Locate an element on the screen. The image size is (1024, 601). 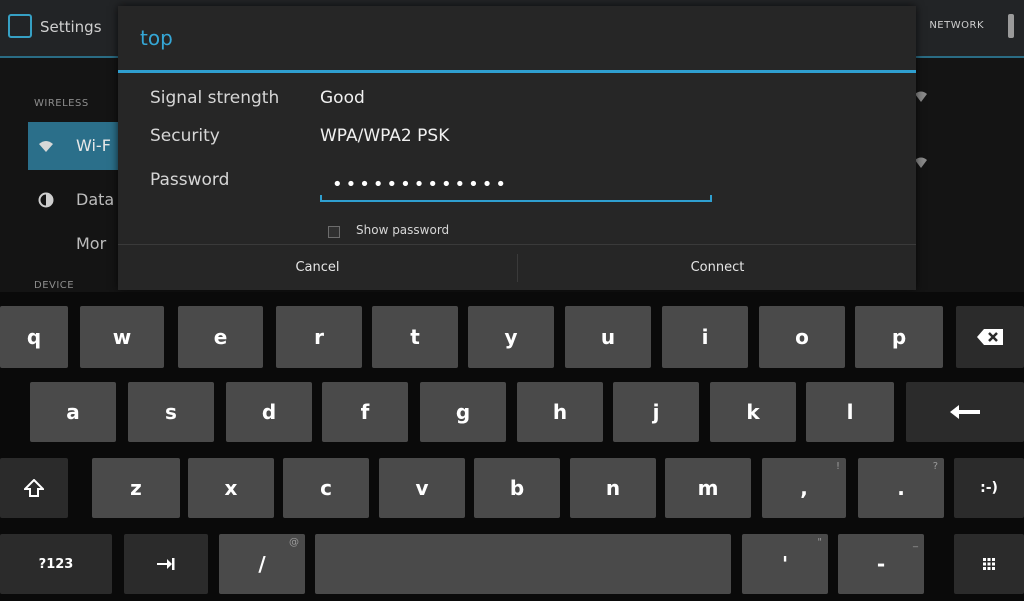
key-h: h is located at coordinates (560, 412).